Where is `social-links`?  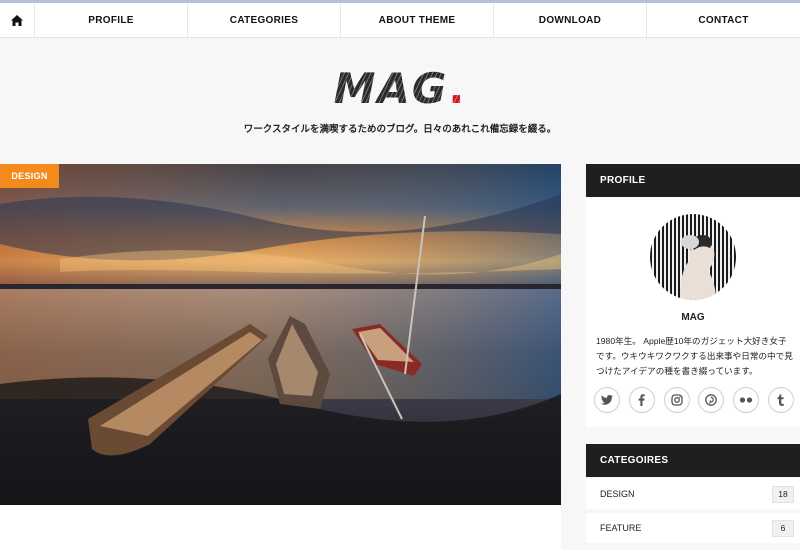 social-links is located at coordinates (694, 400).